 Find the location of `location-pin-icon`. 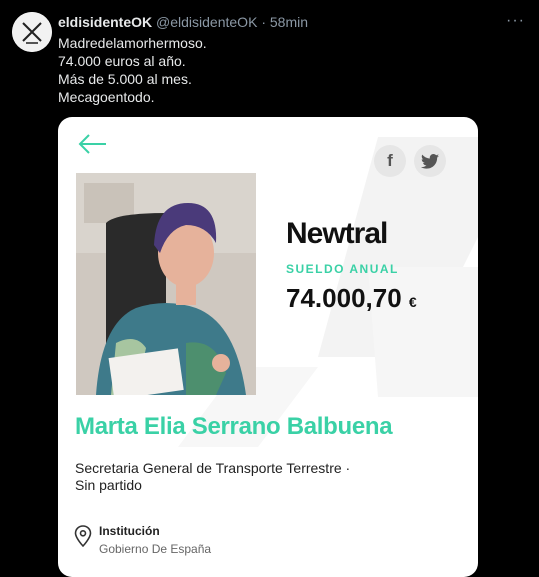

location-pin-icon is located at coordinates (83, 536).